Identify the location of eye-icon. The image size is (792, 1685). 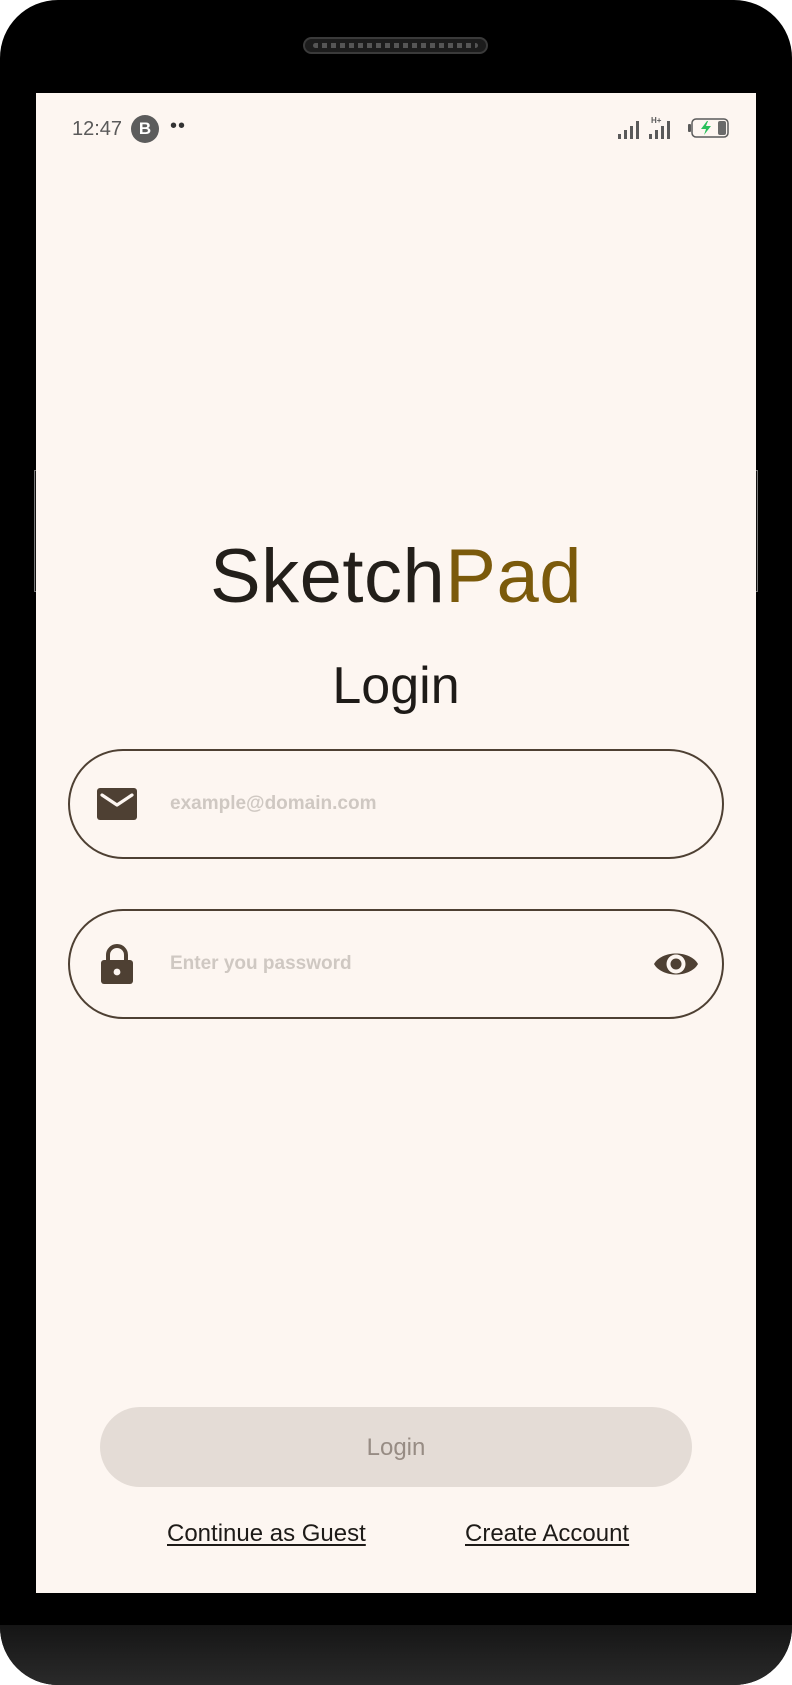
(676, 964).